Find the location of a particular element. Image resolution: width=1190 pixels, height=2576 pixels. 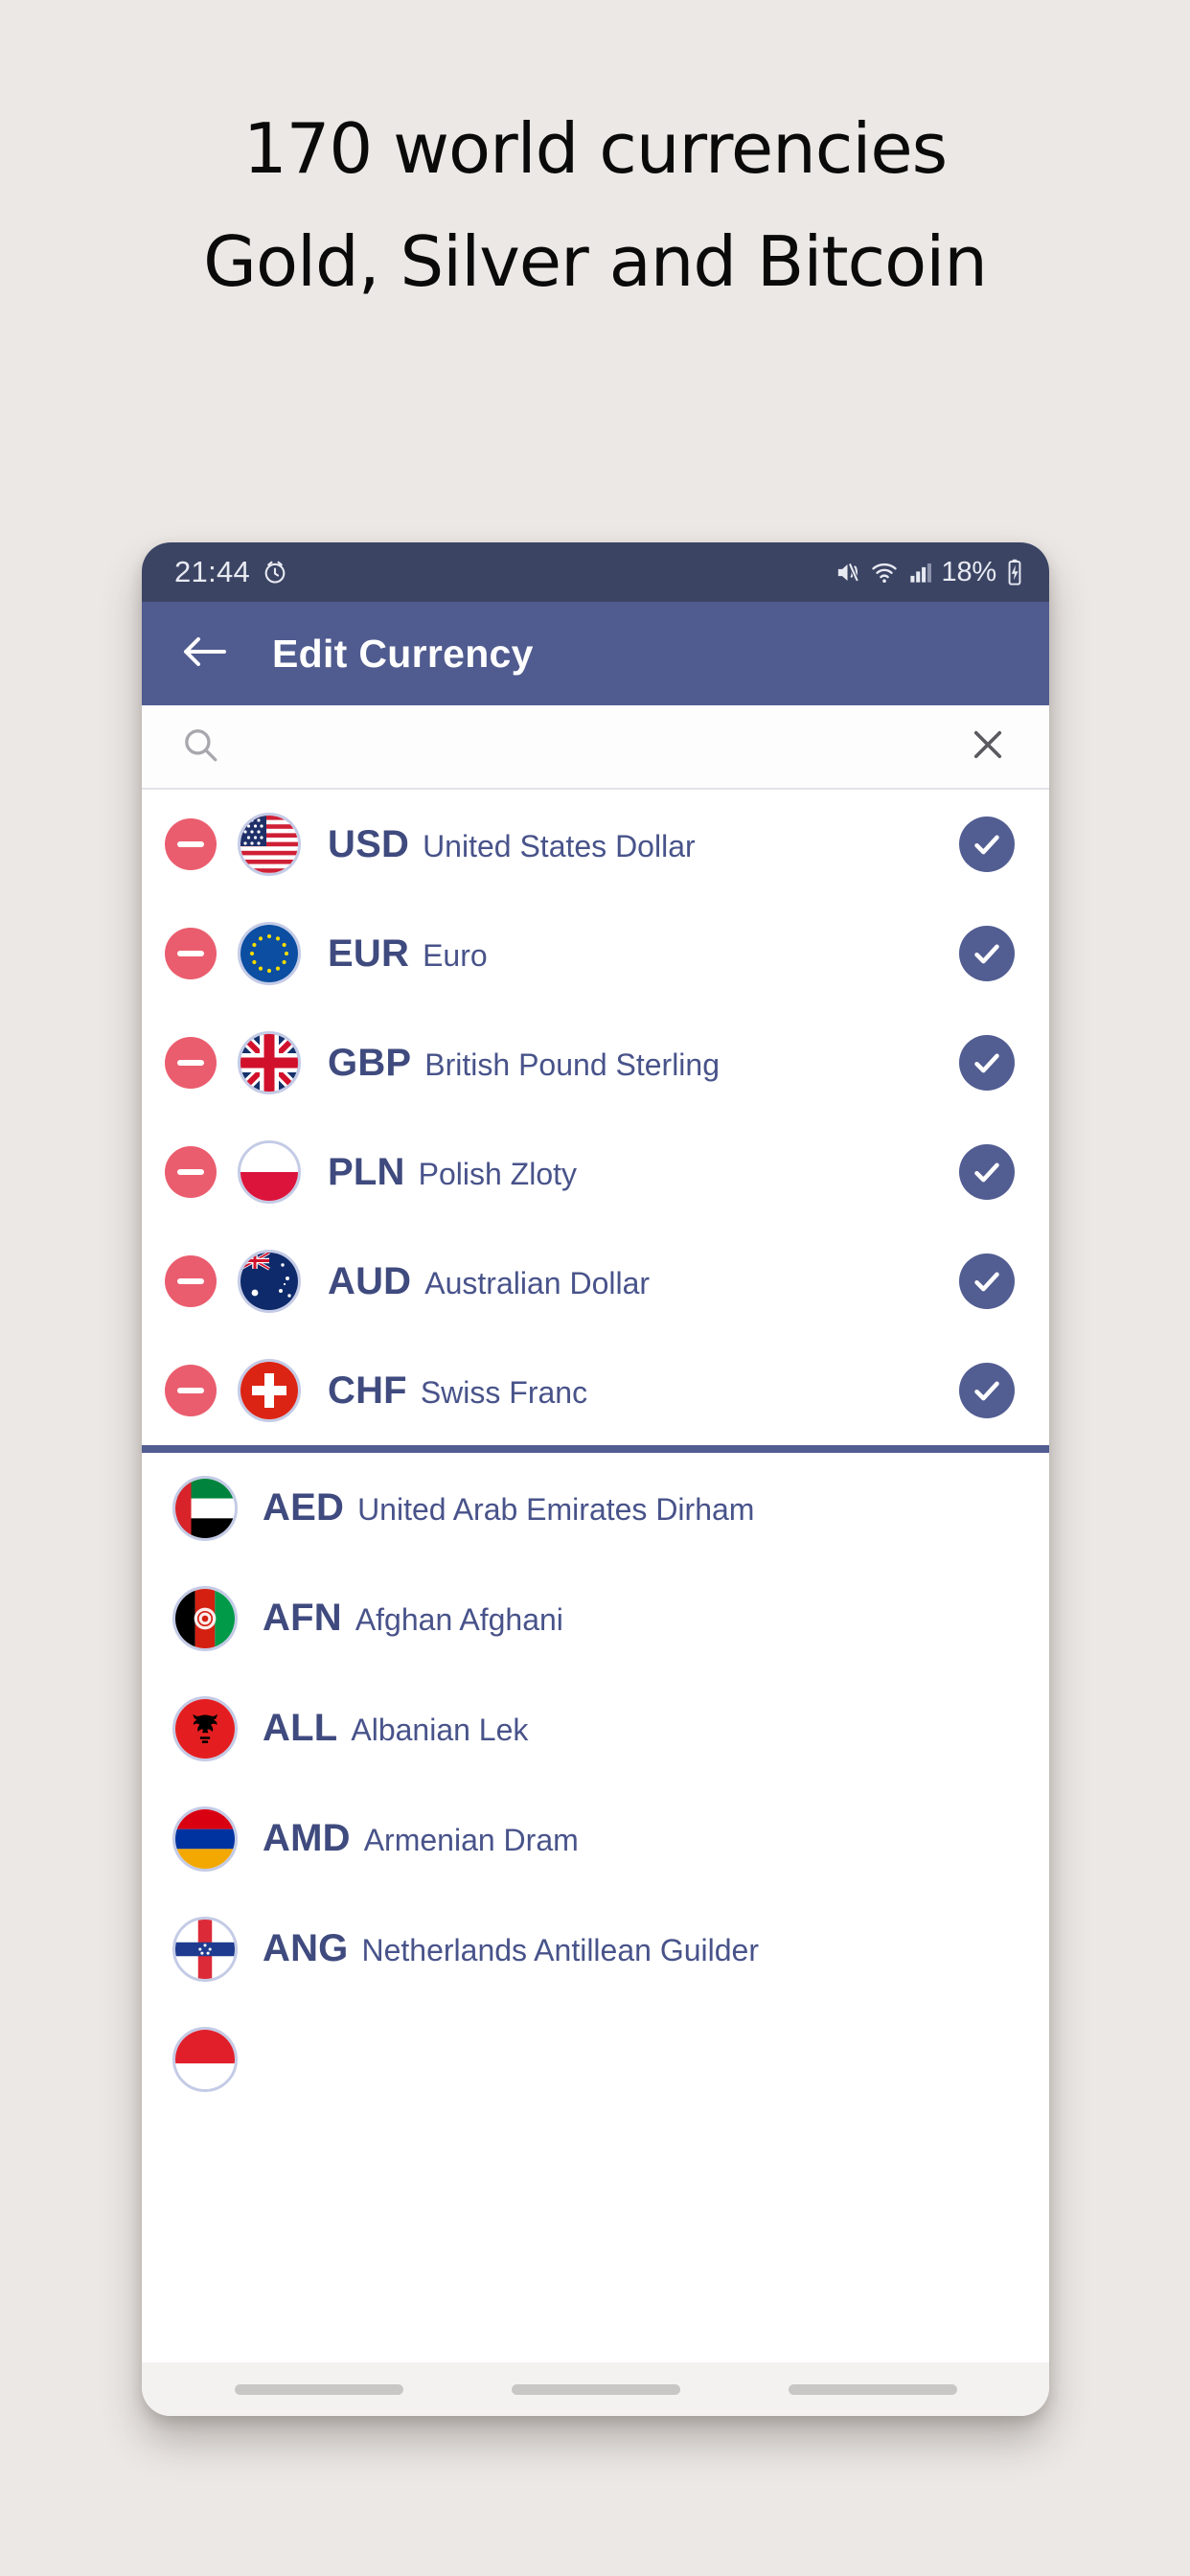

currency-name: United Arab Emirates Dirham is located at coordinates (556, 1509).